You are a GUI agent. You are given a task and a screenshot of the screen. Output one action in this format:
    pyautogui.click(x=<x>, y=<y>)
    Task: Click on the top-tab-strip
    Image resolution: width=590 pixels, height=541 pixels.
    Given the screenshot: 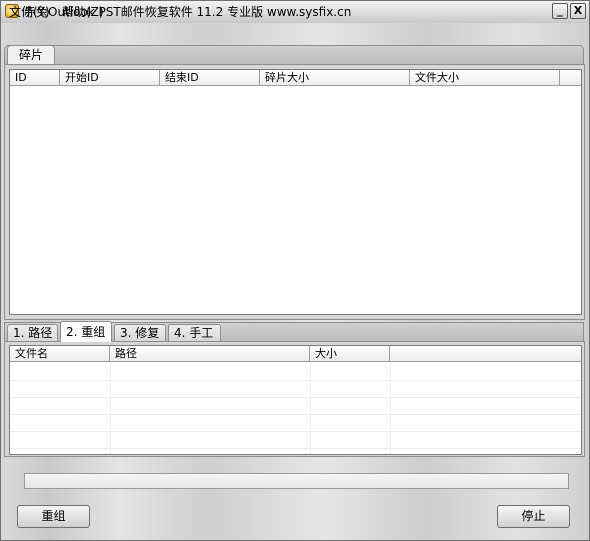 What is the action you would take?
    pyautogui.click(x=294, y=55)
    